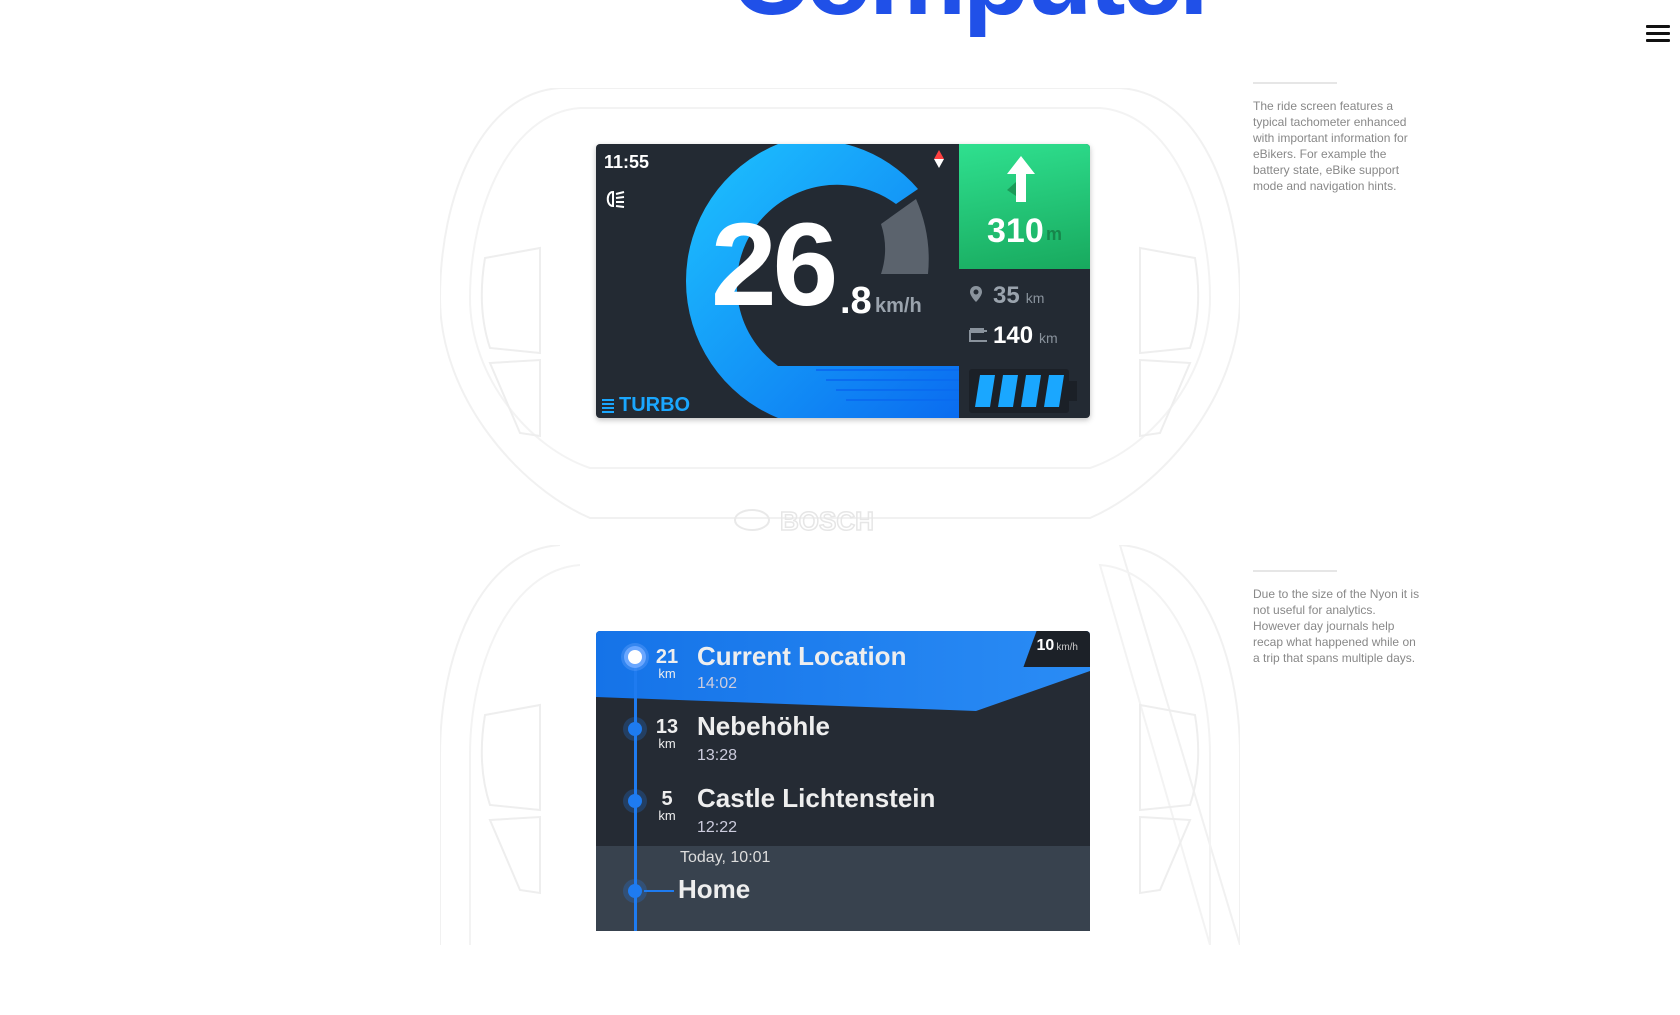  I want to click on entry-distance: 5 km, so click(667, 805).